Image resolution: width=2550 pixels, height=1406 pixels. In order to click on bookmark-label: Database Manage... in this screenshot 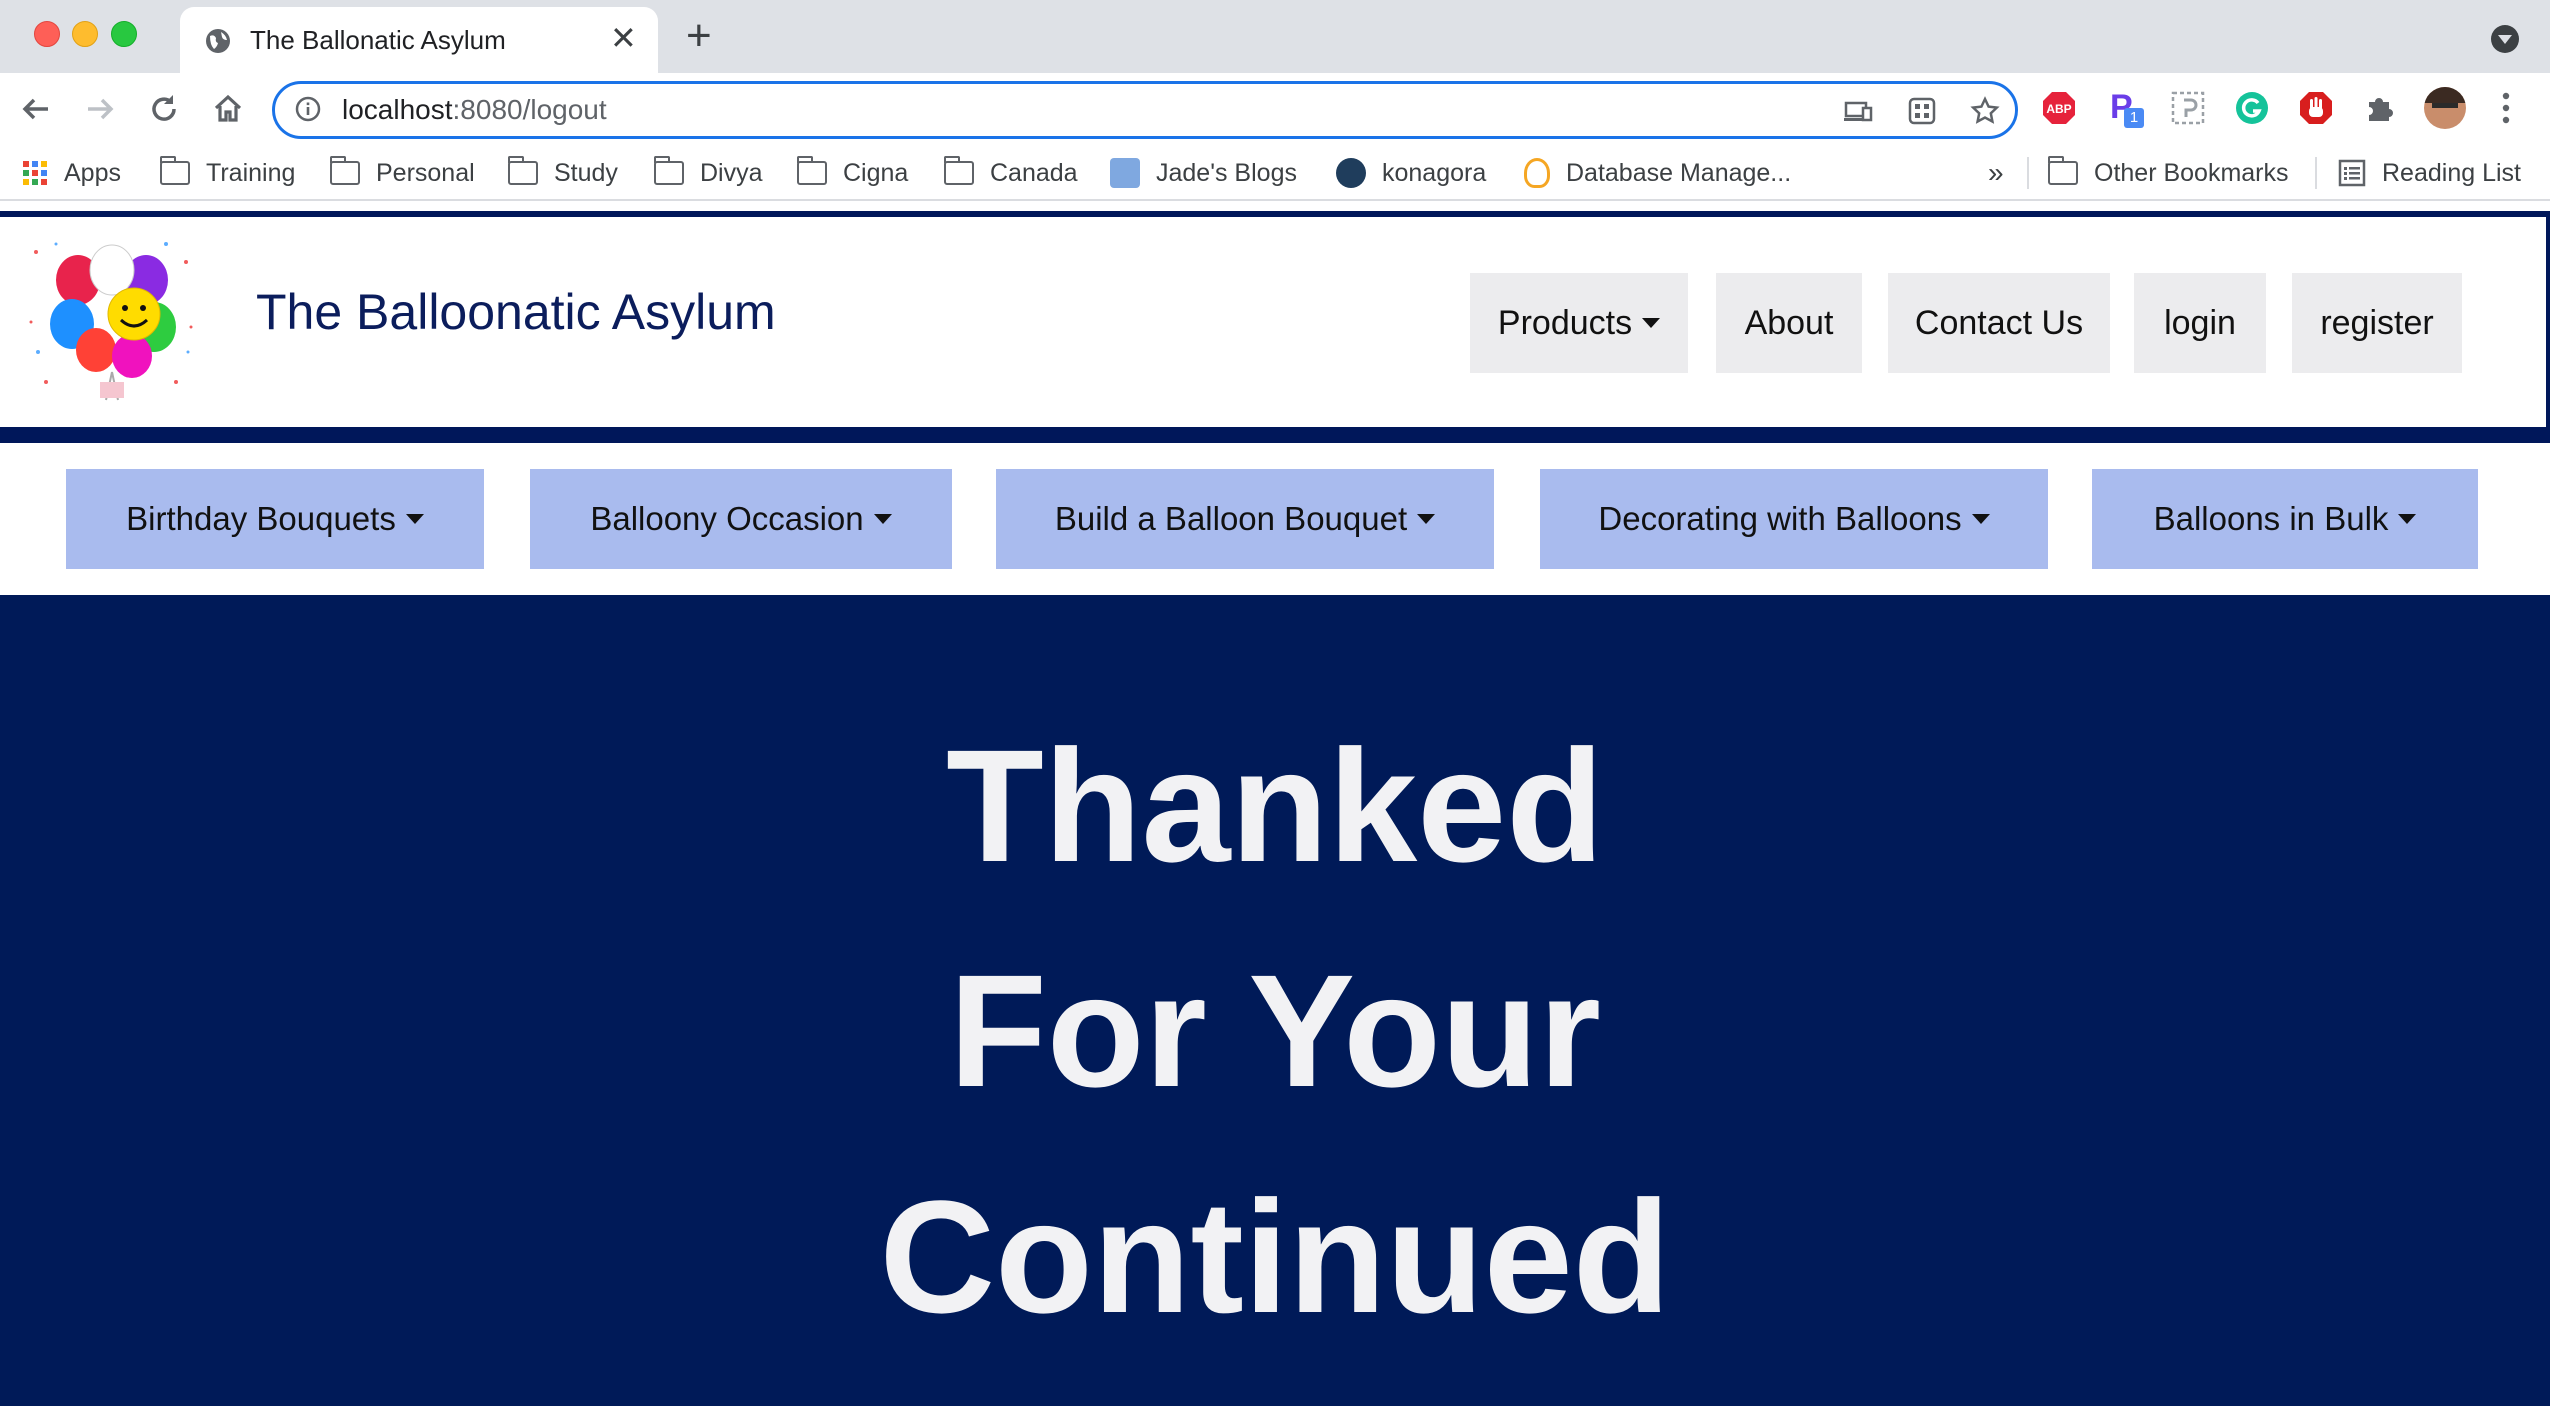, I will do `click(1679, 172)`.